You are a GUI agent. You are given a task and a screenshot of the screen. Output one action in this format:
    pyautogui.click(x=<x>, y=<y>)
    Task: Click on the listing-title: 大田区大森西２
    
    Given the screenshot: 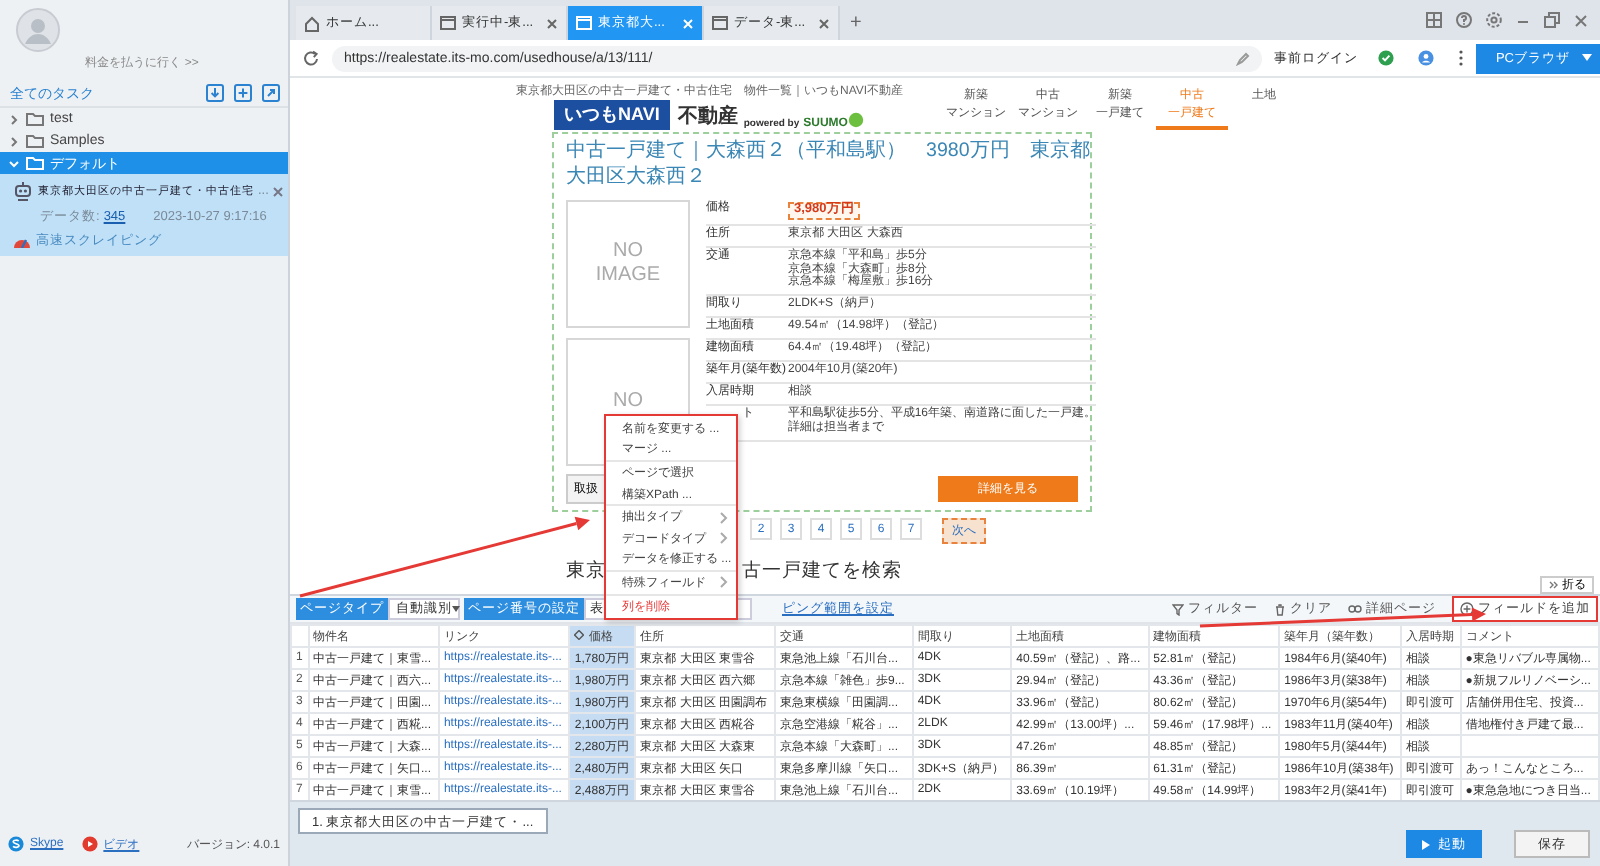 What is the action you would take?
    pyautogui.click(x=636, y=177)
    